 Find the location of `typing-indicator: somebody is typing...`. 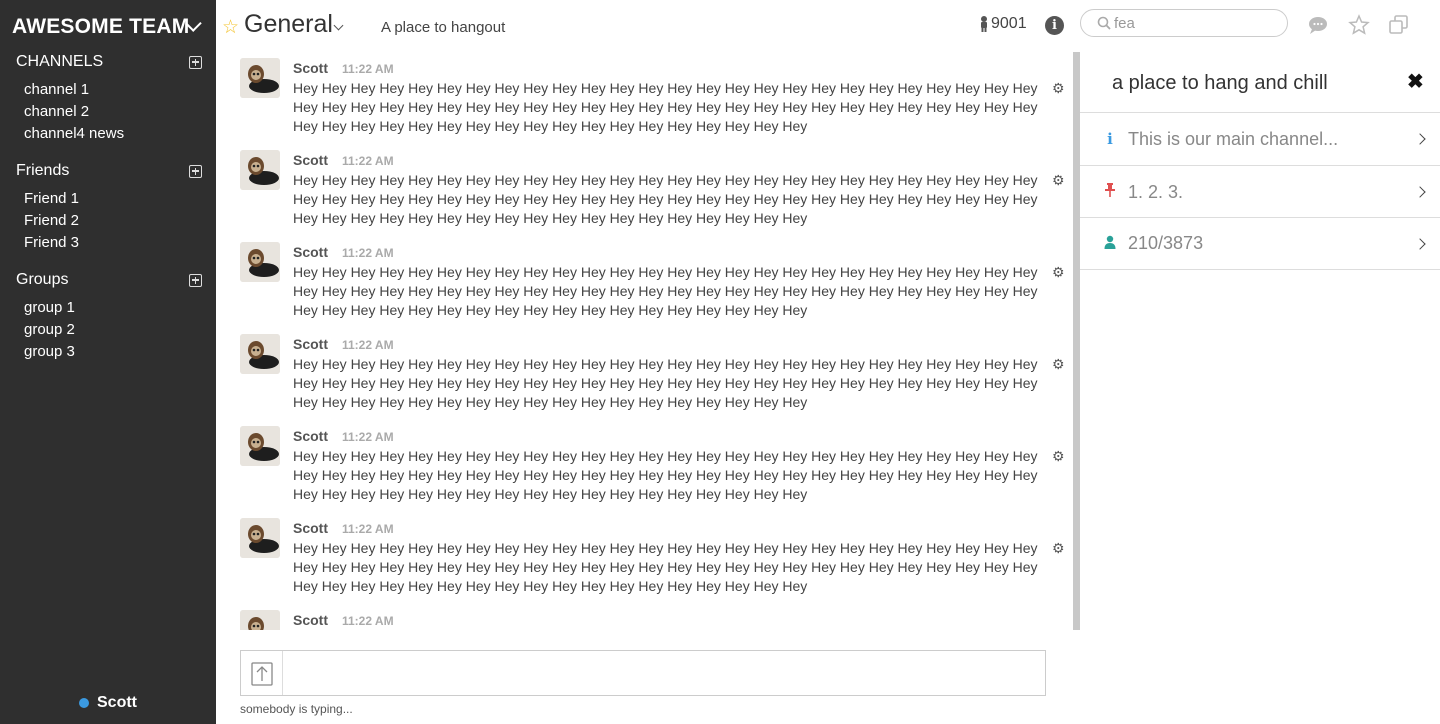

typing-indicator: somebody is typing... is located at coordinates (296, 709).